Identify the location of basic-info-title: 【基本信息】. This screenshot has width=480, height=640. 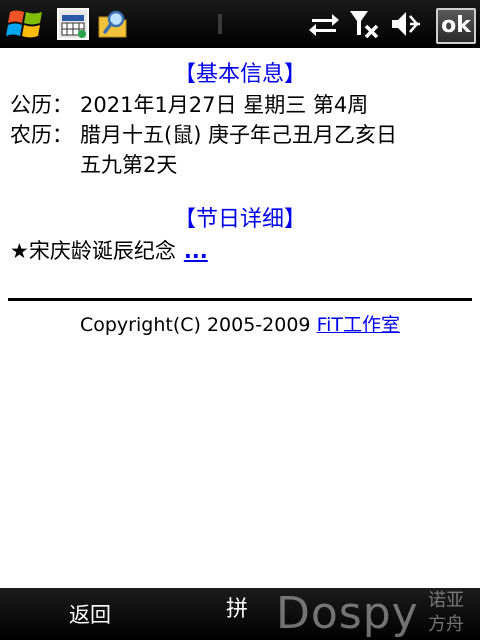
(239, 74).